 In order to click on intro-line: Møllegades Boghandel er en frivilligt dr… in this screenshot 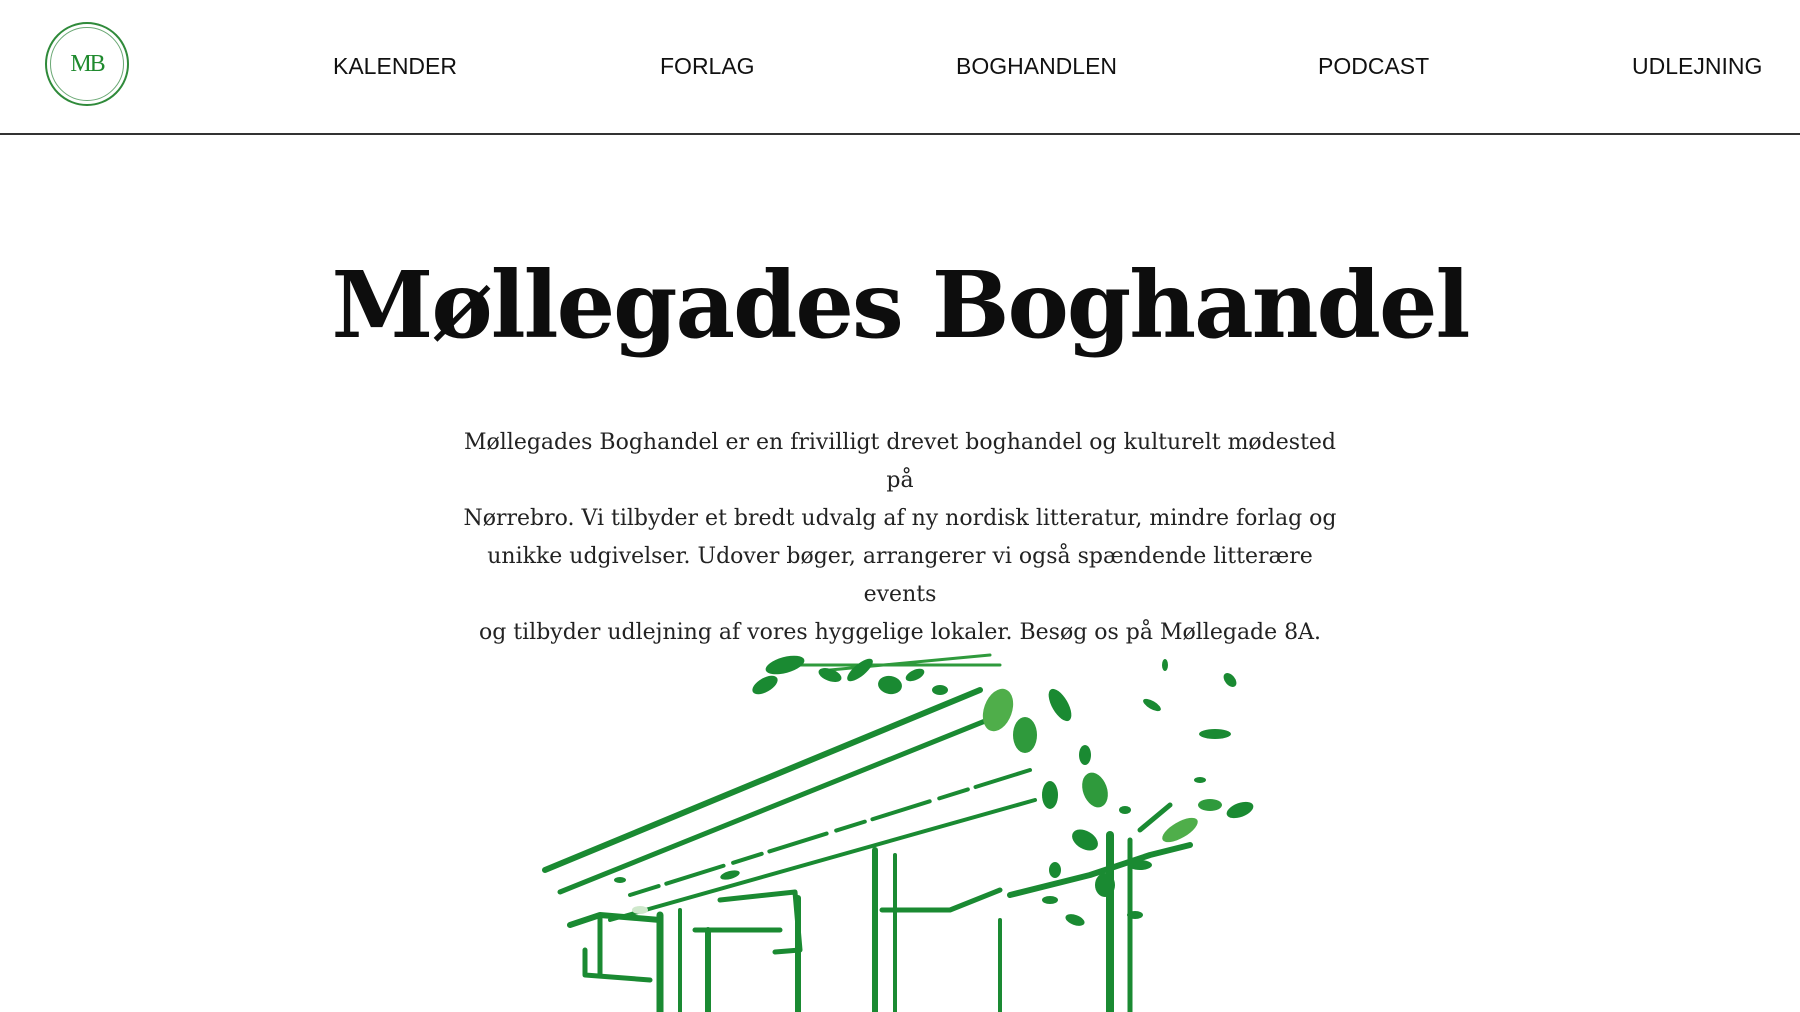, I will do `click(900, 461)`.